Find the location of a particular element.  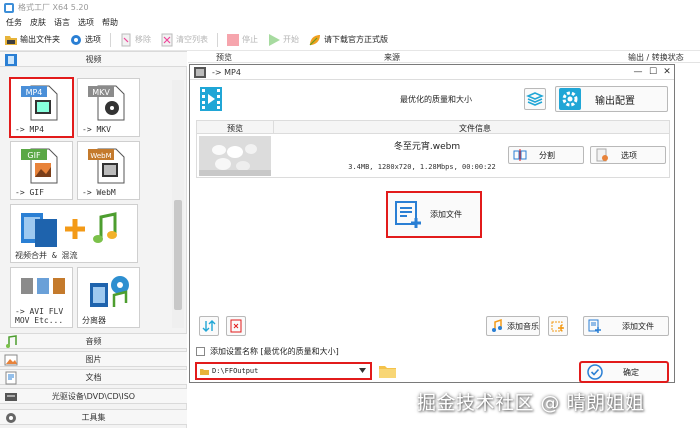

play-icon is located at coordinates (274, 39).